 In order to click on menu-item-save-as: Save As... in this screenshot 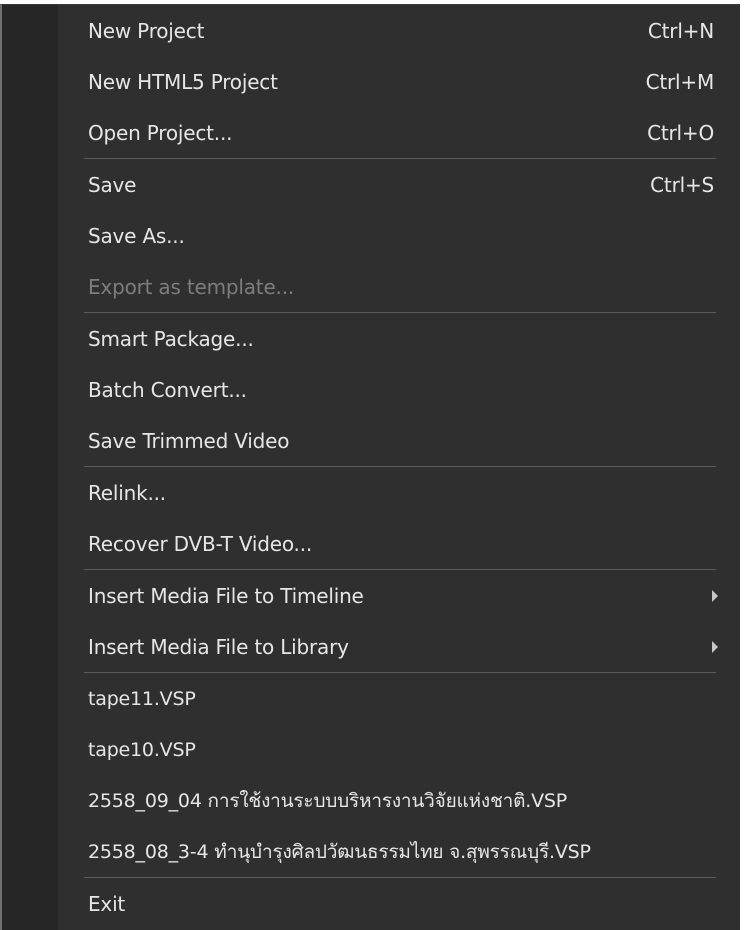, I will do `click(399, 235)`.